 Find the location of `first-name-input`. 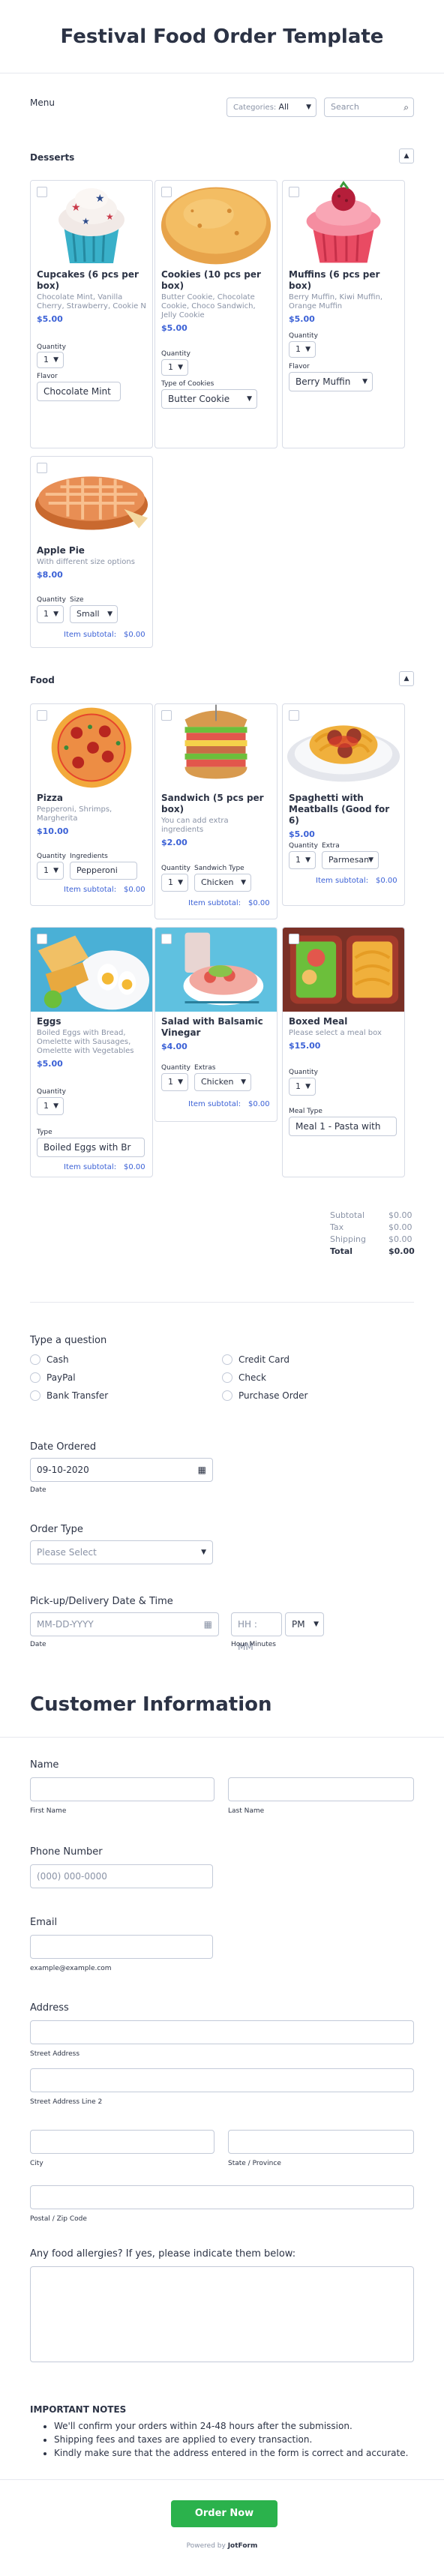

first-name-input is located at coordinates (122, 1789).